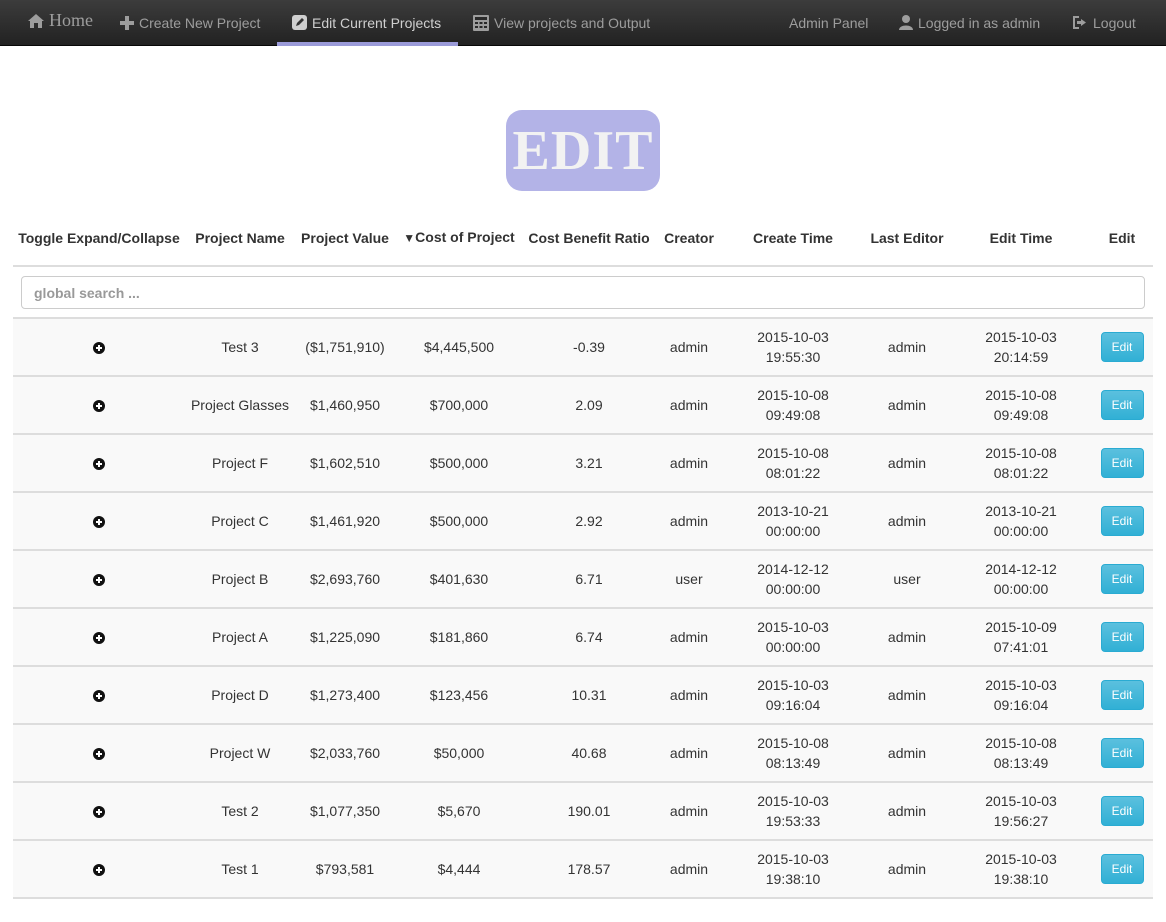 This screenshot has height=922, width=1166. What do you see at coordinates (240, 238) in the screenshot?
I see `col-name-header: Project Name` at bounding box center [240, 238].